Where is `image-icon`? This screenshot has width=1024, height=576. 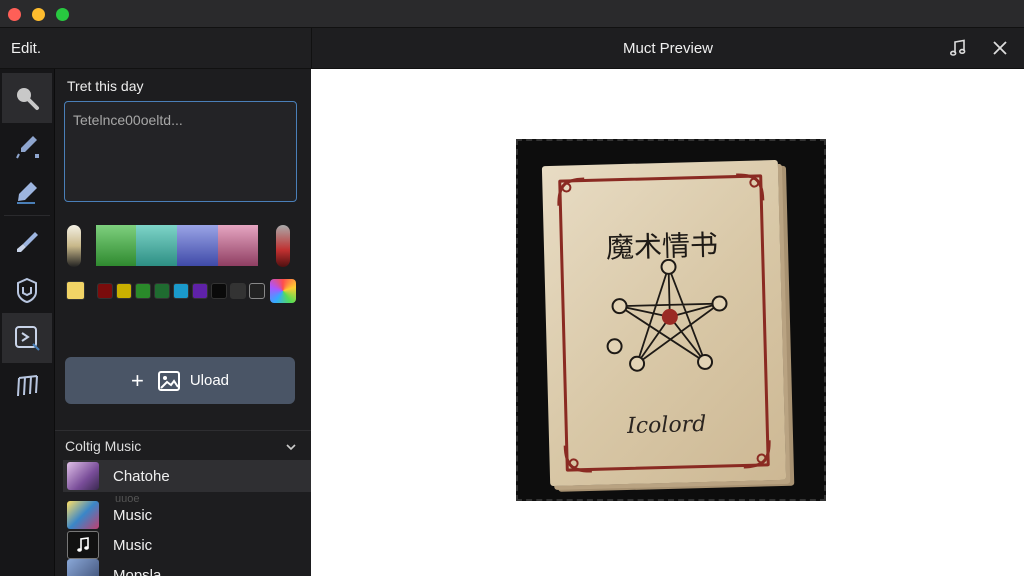
image-icon is located at coordinates (168, 380).